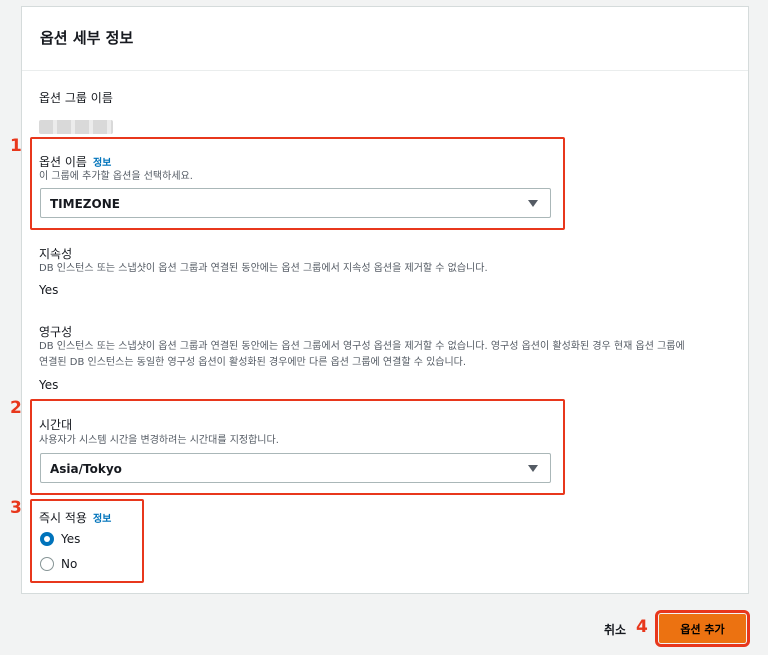 Image resolution: width=768 pixels, height=655 pixels. Describe the element at coordinates (76, 98) in the screenshot. I see `option-group-label: 옵션 그룹 이름` at that location.